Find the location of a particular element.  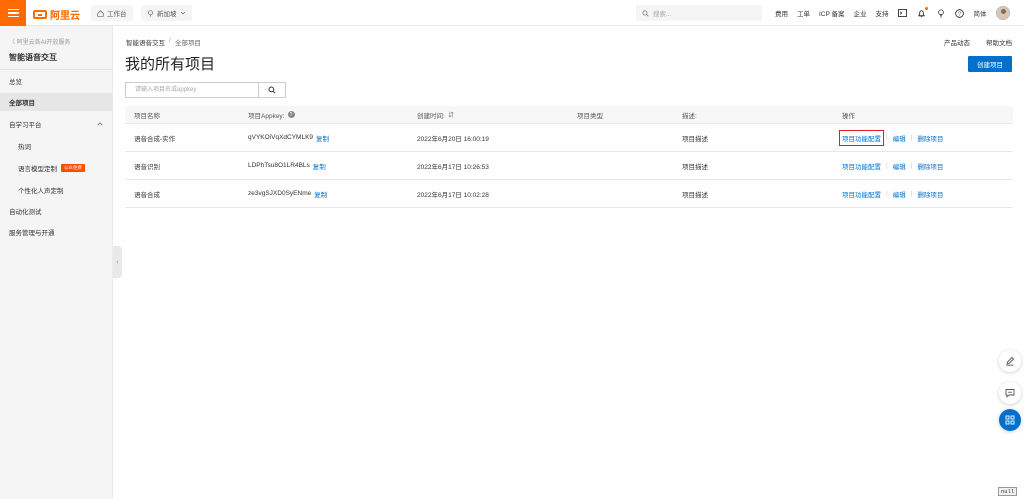

sidebar-item-label: 全部项目 is located at coordinates (22, 103).